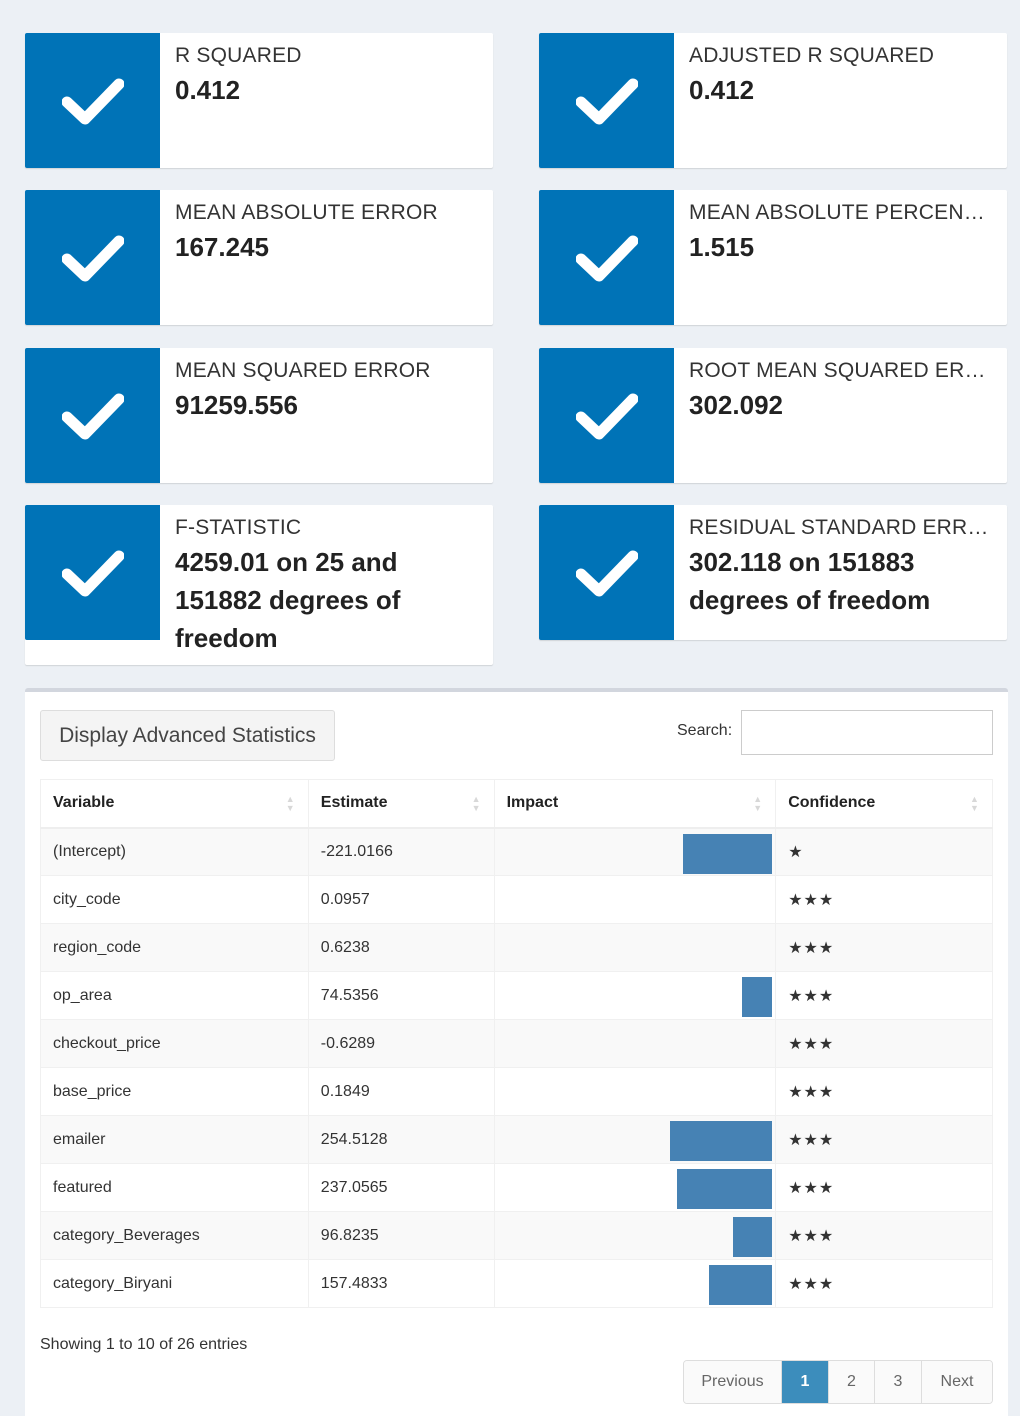  What do you see at coordinates (174, 1091) in the screenshot?
I see `cell-variable: base_price` at bounding box center [174, 1091].